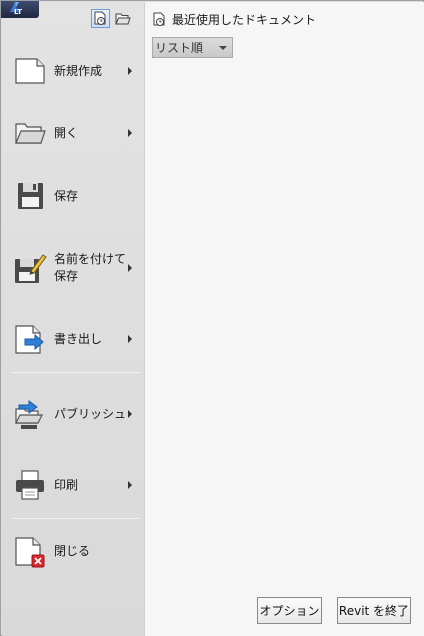 Image resolution: width=424 pixels, height=636 pixels. I want to click on application-button: LT, so click(20, 9).